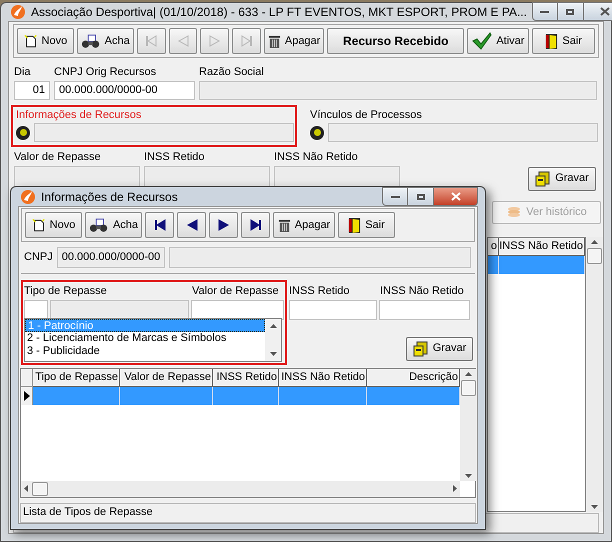 This screenshot has width=612, height=542. What do you see at coordinates (36, 310) in the screenshot?
I see `code-field` at bounding box center [36, 310].